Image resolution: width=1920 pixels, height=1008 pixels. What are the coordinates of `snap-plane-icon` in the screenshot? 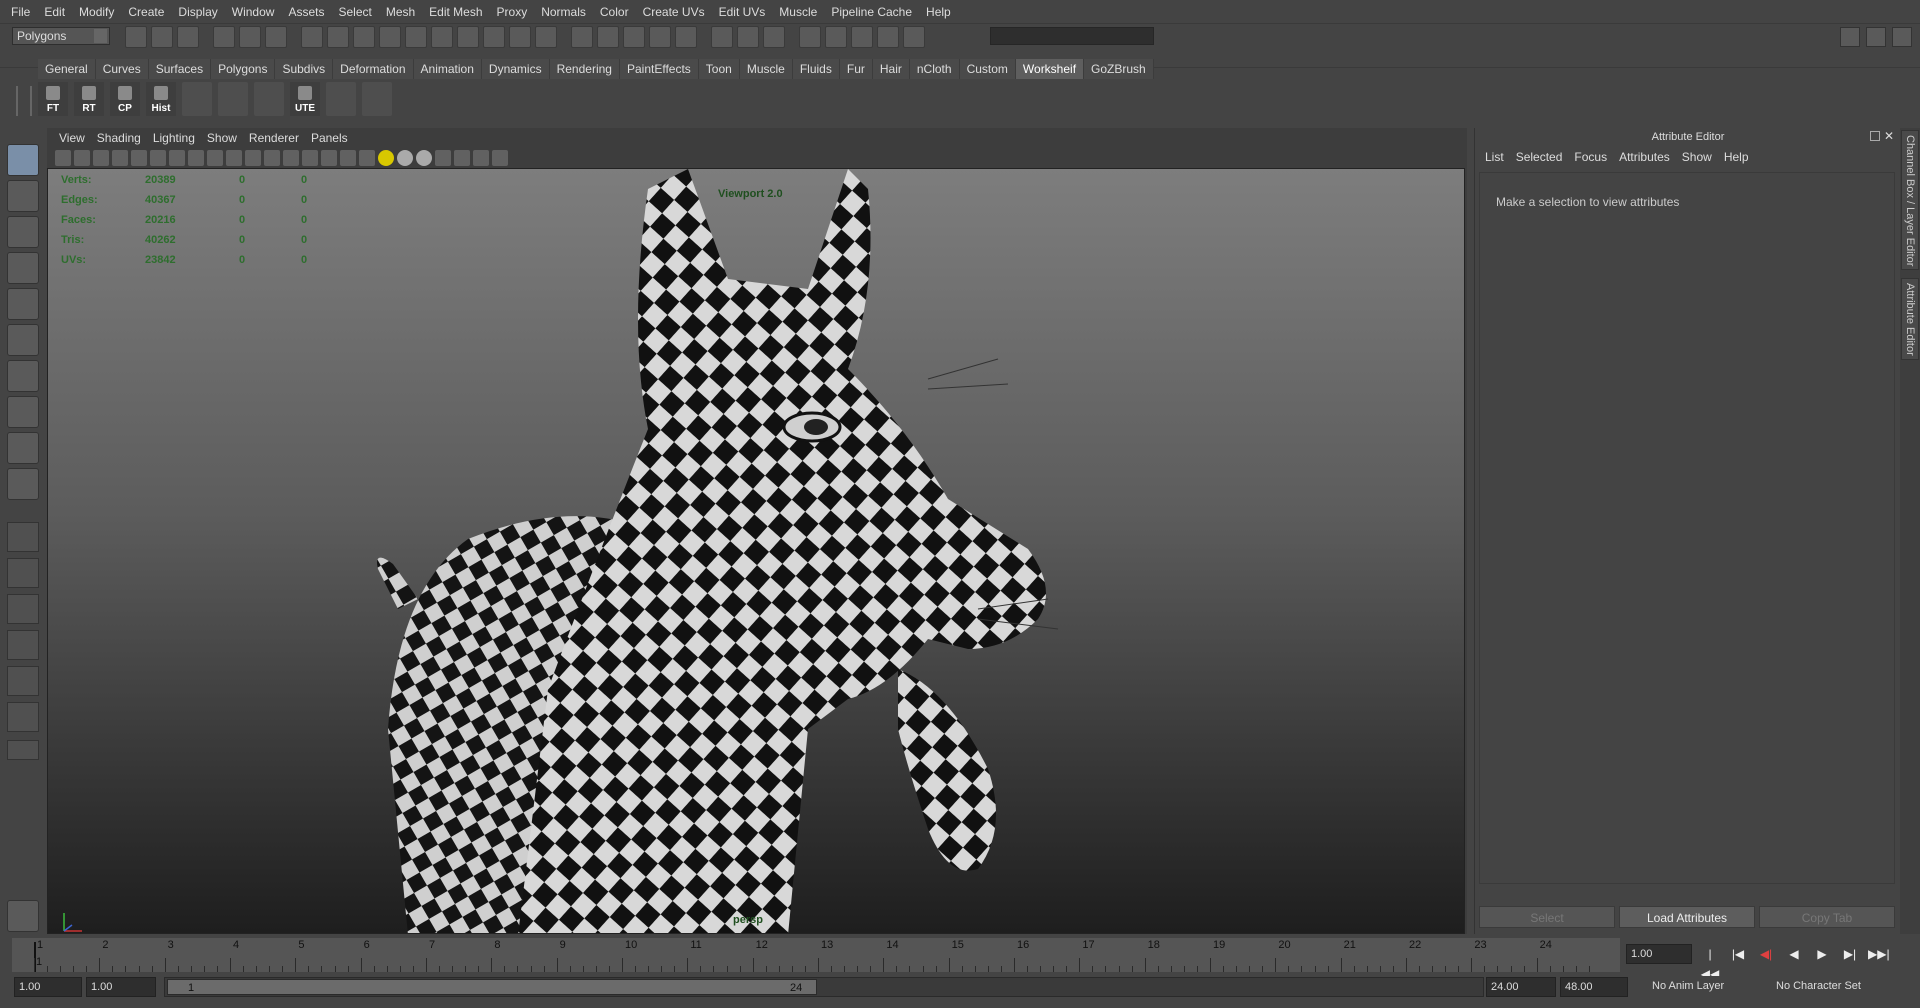 It's located at (660, 37).